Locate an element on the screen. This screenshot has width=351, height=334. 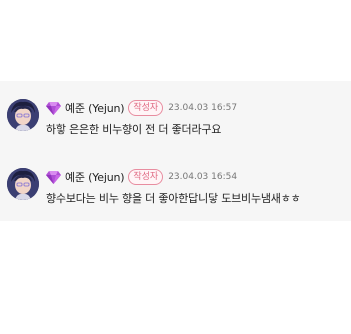
comment-text: 향수보다는 비누 향을 더 좋아한답니닿 도브비누냄새ㅎㅎ is located at coordinates (173, 198).